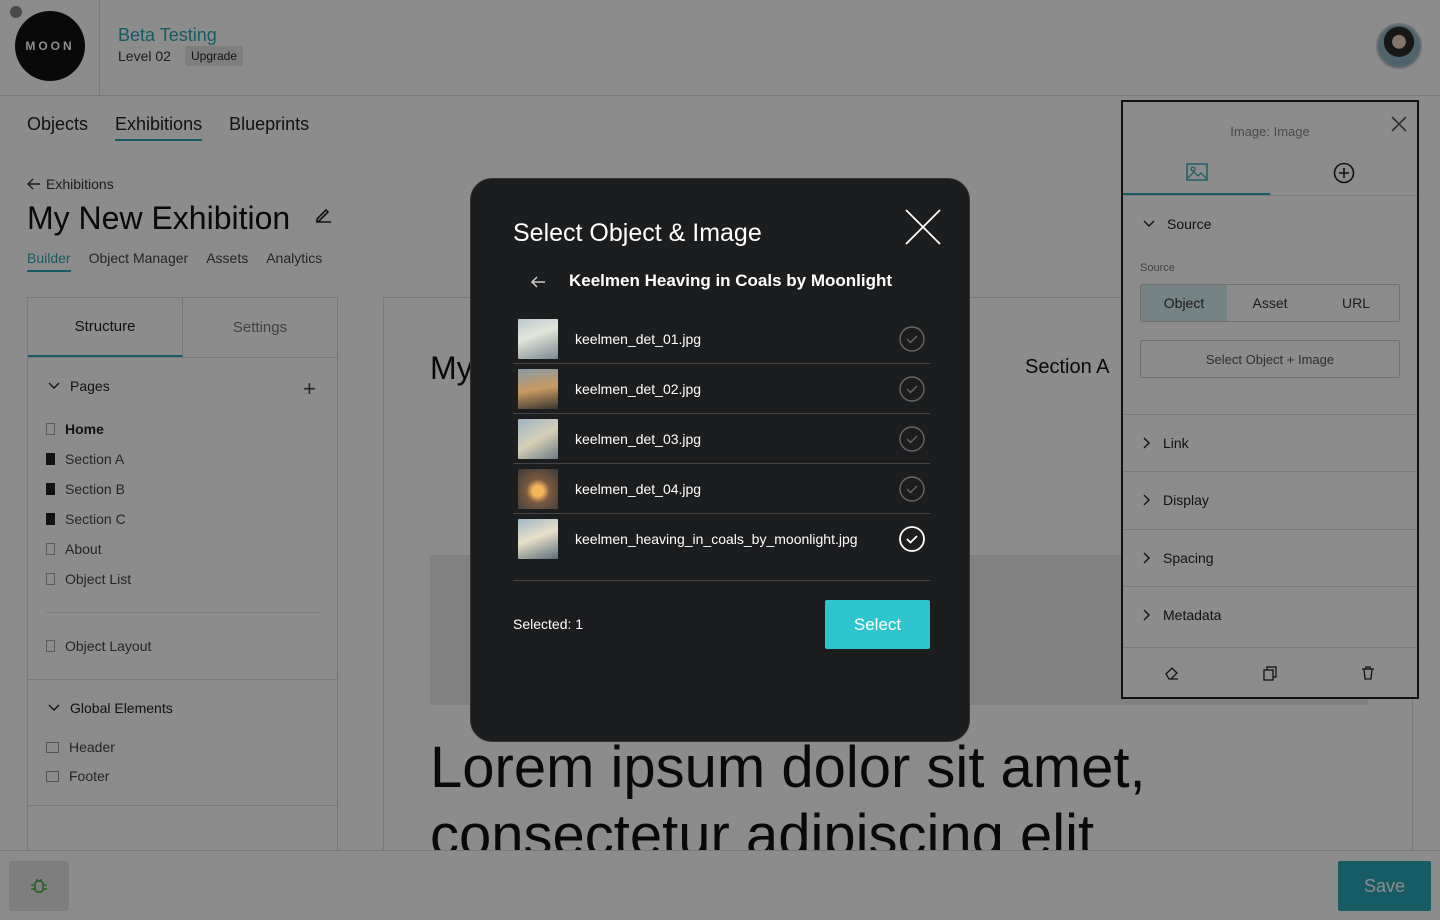 The width and height of the screenshot is (1440, 920). I want to click on file-row: keelmen_det_01.jpg, so click(721, 339).